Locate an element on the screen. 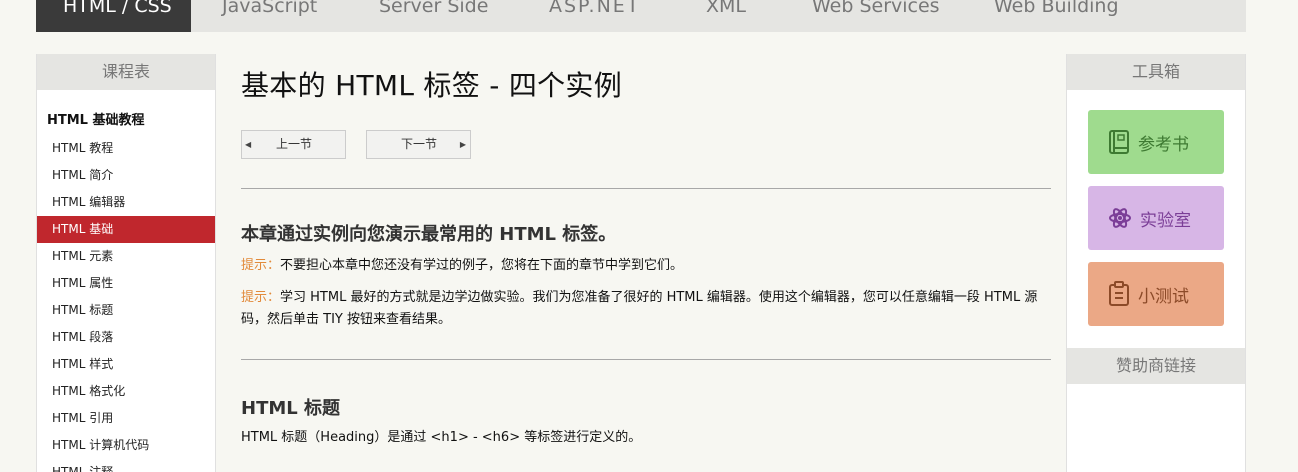 The width and height of the screenshot is (1298, 472). tab-asp-net: ASP.NET is located at coordinates (595, 16).